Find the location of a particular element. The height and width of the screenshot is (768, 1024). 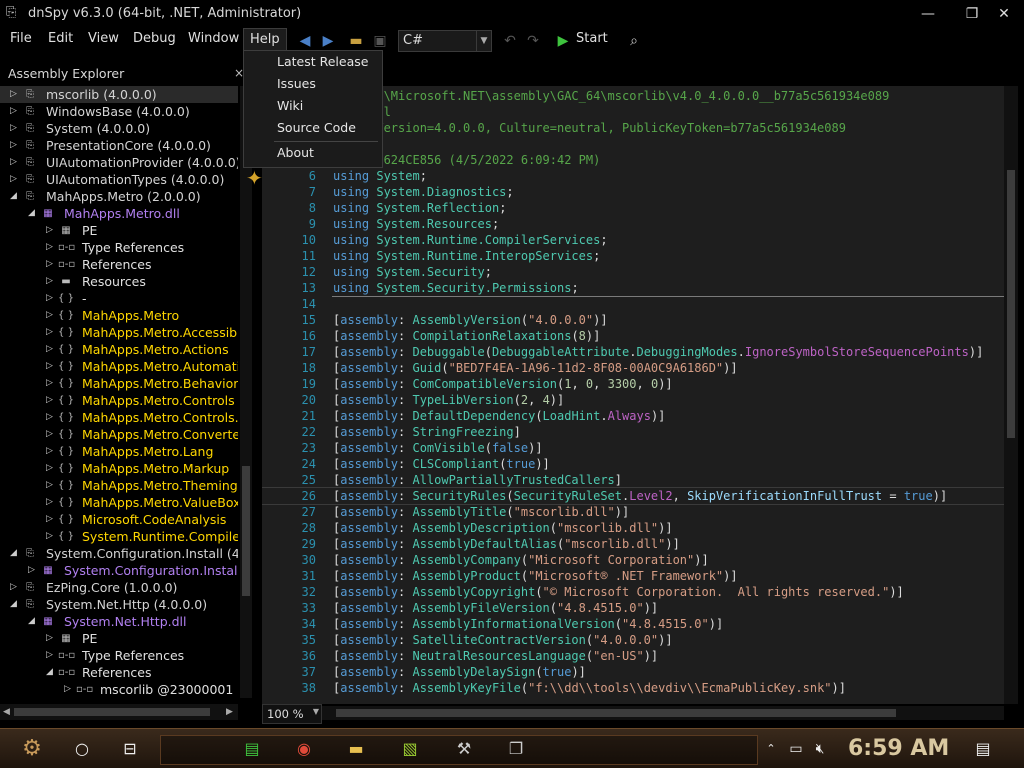

tree-item: ▷ ⎘ UIAutomationProvider (4.0.0.0) is located at coordinates (119, 162).